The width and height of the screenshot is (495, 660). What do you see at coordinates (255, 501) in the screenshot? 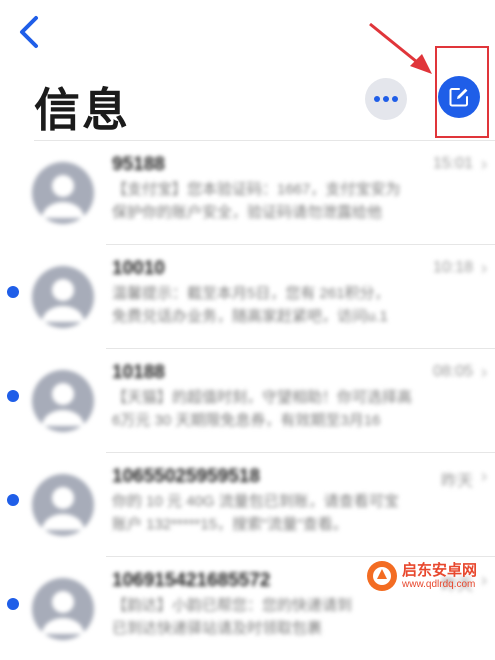
I see `message-preview-line: 你的 10 元 40G 流量包已到账，请查看可宝` at bounding box center [255, 501].